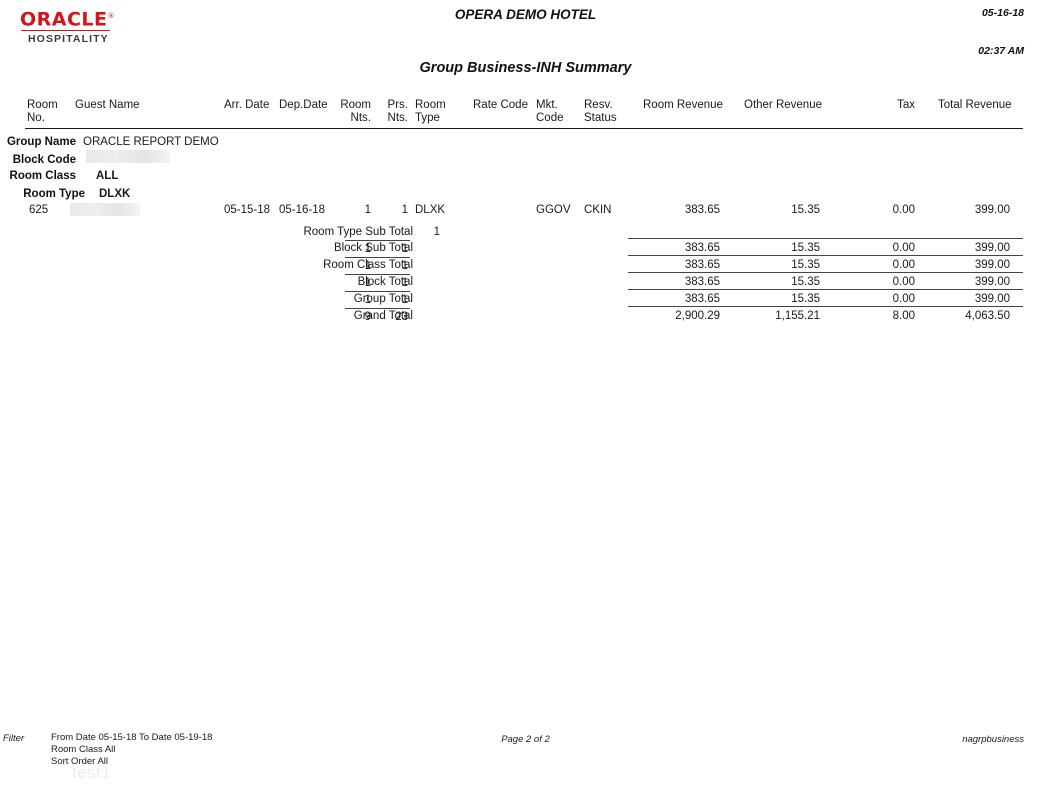 The image size is (1051, 790). What do you see at coordinates (358, 232) in the screenshot?
I see `room-type-sub-total-label: Room Type Sub Total` at bounding box center [358, 232].